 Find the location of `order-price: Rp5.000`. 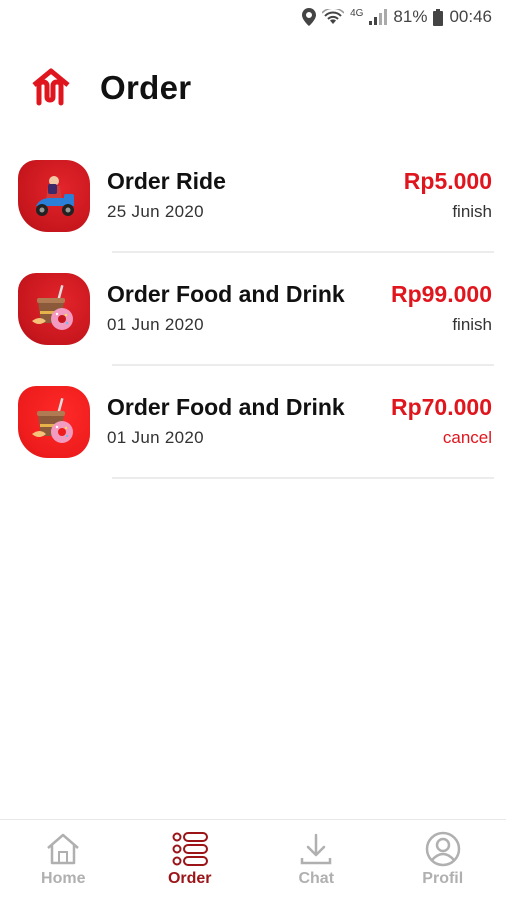

order-price: Rp5.000 is located at coordinates (447, 181).